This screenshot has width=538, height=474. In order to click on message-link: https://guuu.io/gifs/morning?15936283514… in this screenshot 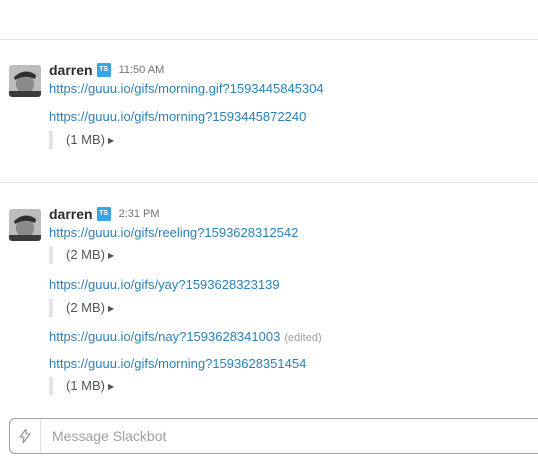, I will do `click(177, 363)`.